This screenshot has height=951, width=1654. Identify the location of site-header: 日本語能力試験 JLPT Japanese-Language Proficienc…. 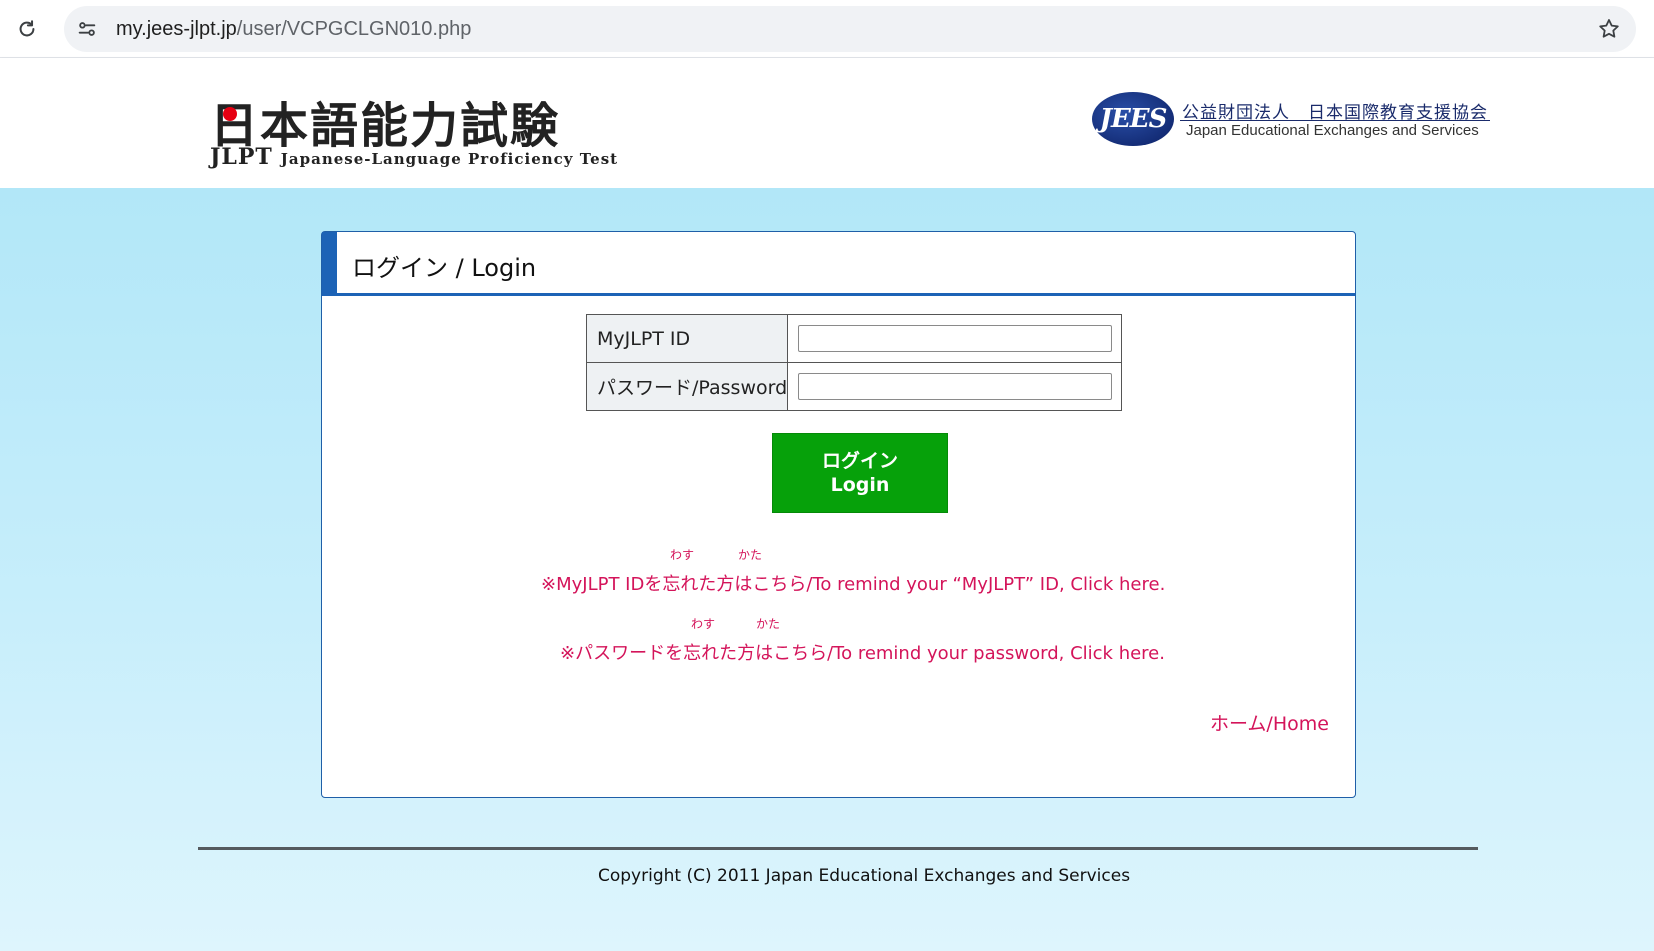
(827, 123).